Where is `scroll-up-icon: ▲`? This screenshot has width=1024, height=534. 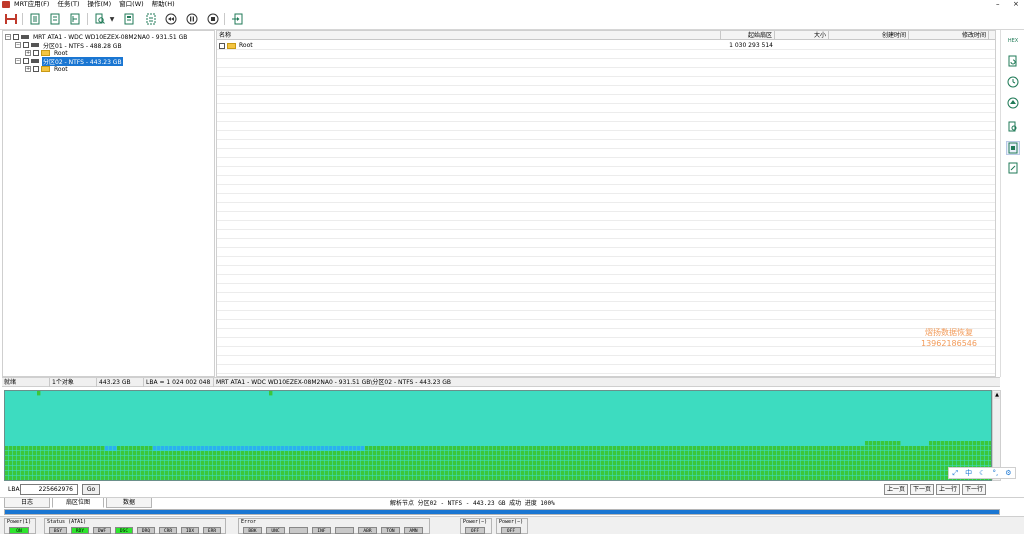
scroll-up-icon: ▲ is located at coordinates (997, 395).